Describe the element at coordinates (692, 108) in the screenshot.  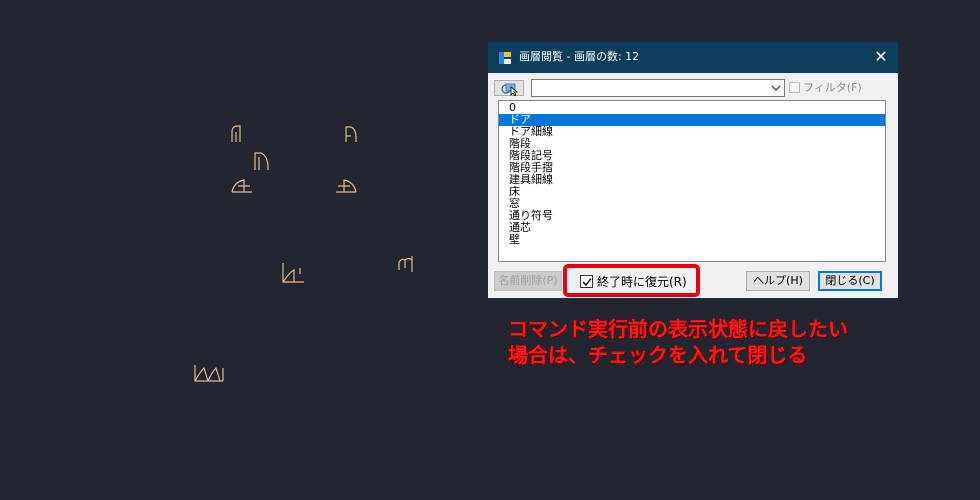
I see `list-item: 0` at that location.